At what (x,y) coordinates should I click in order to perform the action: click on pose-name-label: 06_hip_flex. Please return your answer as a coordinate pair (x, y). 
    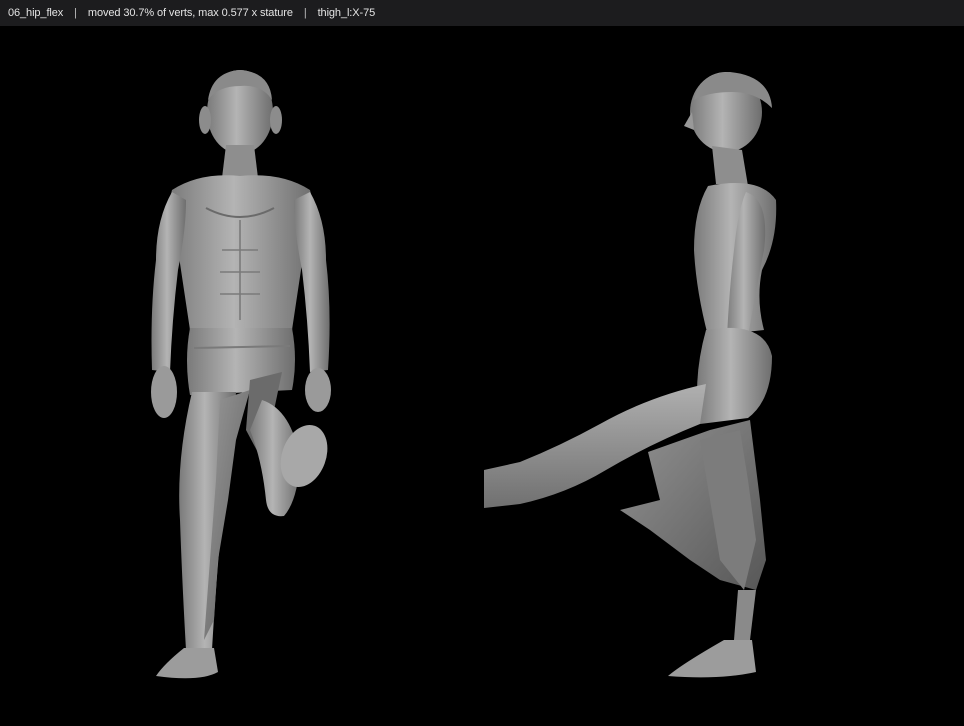
    Looking at the image, I should click on (36, 13).